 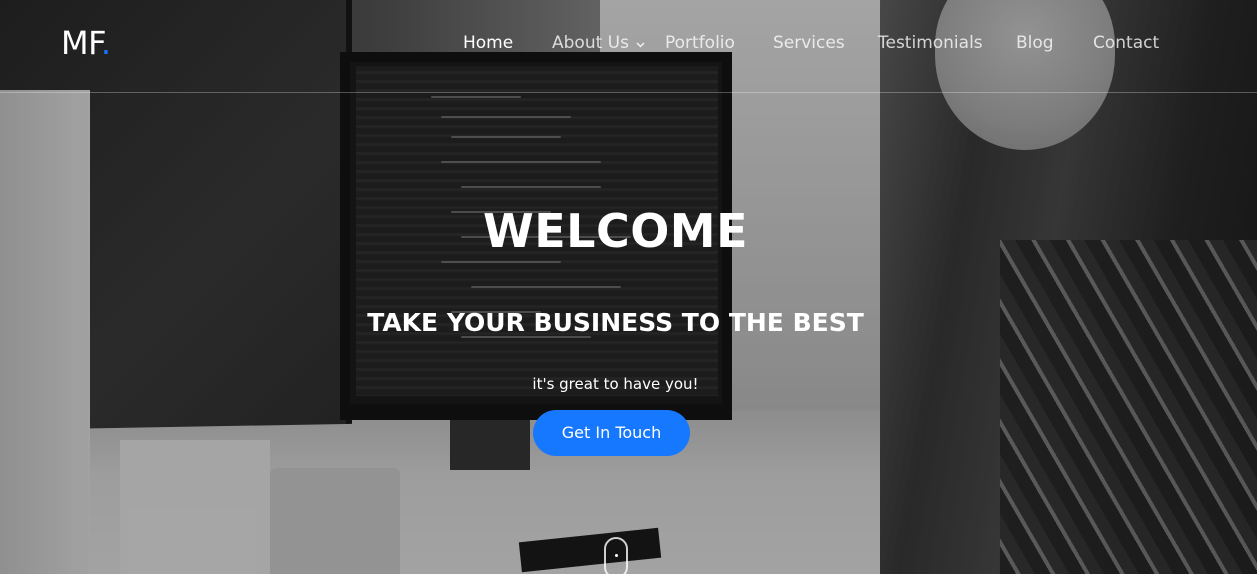 What do you see at coordinates (615, 231) in the screenshot?
I see `hero-title: WELCOME` at bounding box center [615, 231].